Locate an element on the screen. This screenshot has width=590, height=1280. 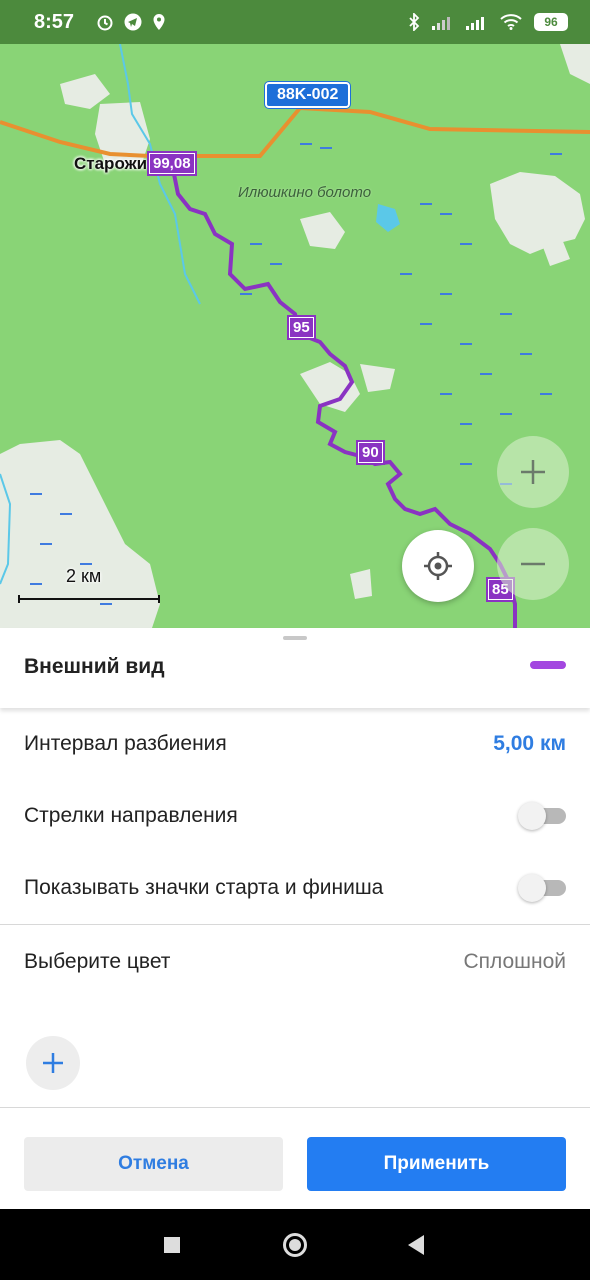
start-finish-icons-label: Показывать значки старта и финиша is located at coordinates (204, 887).